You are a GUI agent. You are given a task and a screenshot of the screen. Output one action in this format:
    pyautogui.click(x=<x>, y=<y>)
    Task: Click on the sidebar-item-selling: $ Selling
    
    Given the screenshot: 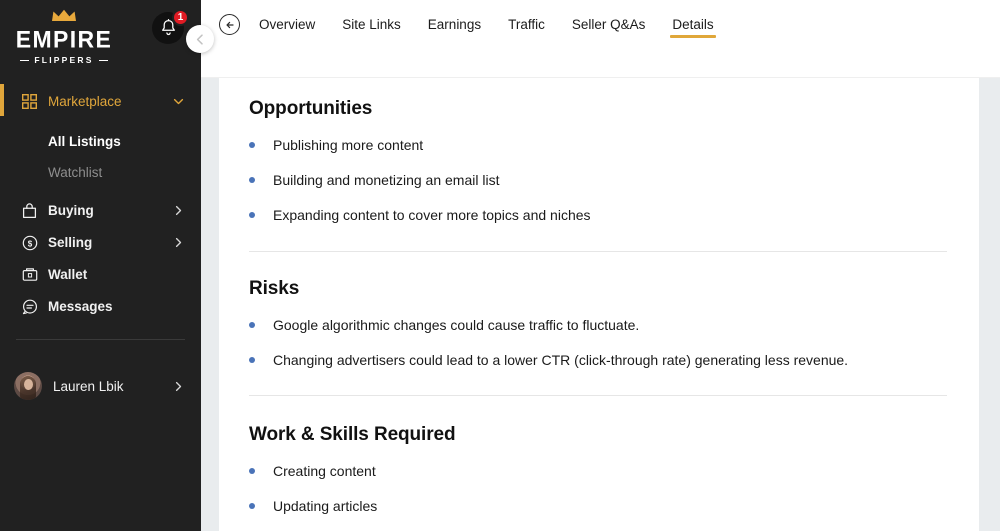 What is the action you would take?
    pyautogui.click(x=100, y=242)
    